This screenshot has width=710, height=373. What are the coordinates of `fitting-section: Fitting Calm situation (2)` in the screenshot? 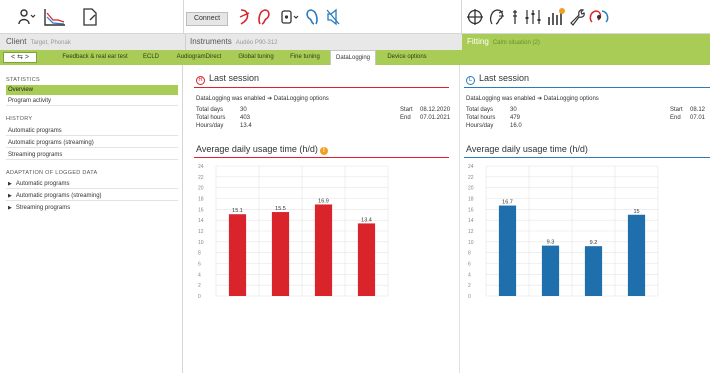 It's located at (586, 42).